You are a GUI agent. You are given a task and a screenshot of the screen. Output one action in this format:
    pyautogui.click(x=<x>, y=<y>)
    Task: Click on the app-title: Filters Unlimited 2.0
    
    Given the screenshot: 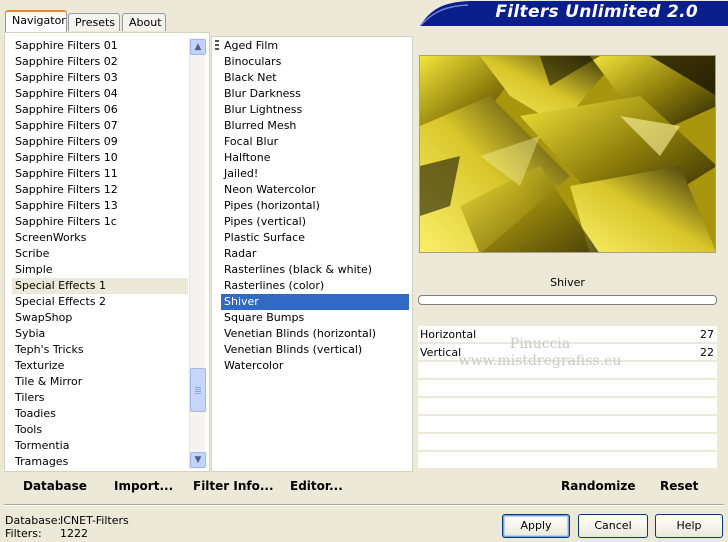 What is the action you would take?
    pyautogui.click(x=596, y=12)
    